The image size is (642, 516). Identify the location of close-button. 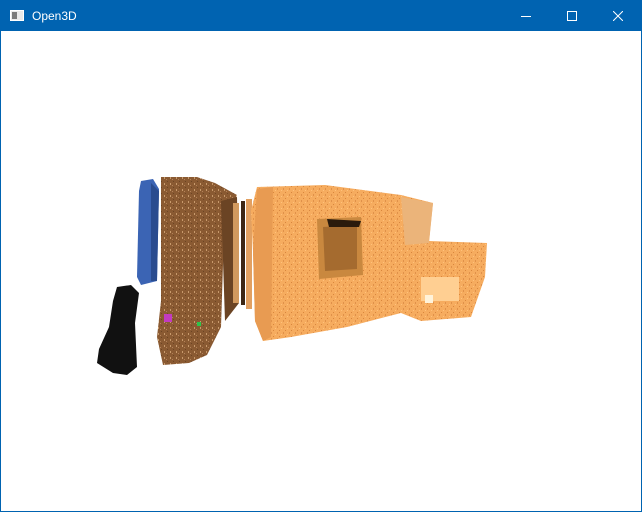
(618, 16).